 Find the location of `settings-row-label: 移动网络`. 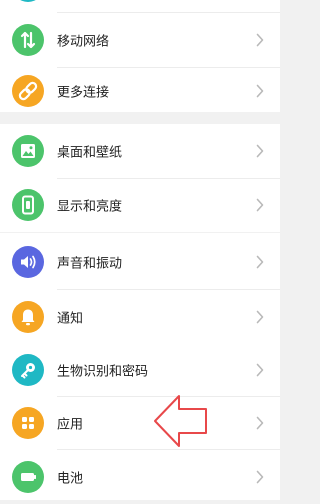

settings-row-label: 移动网络 is located at coordinates (83, 42).